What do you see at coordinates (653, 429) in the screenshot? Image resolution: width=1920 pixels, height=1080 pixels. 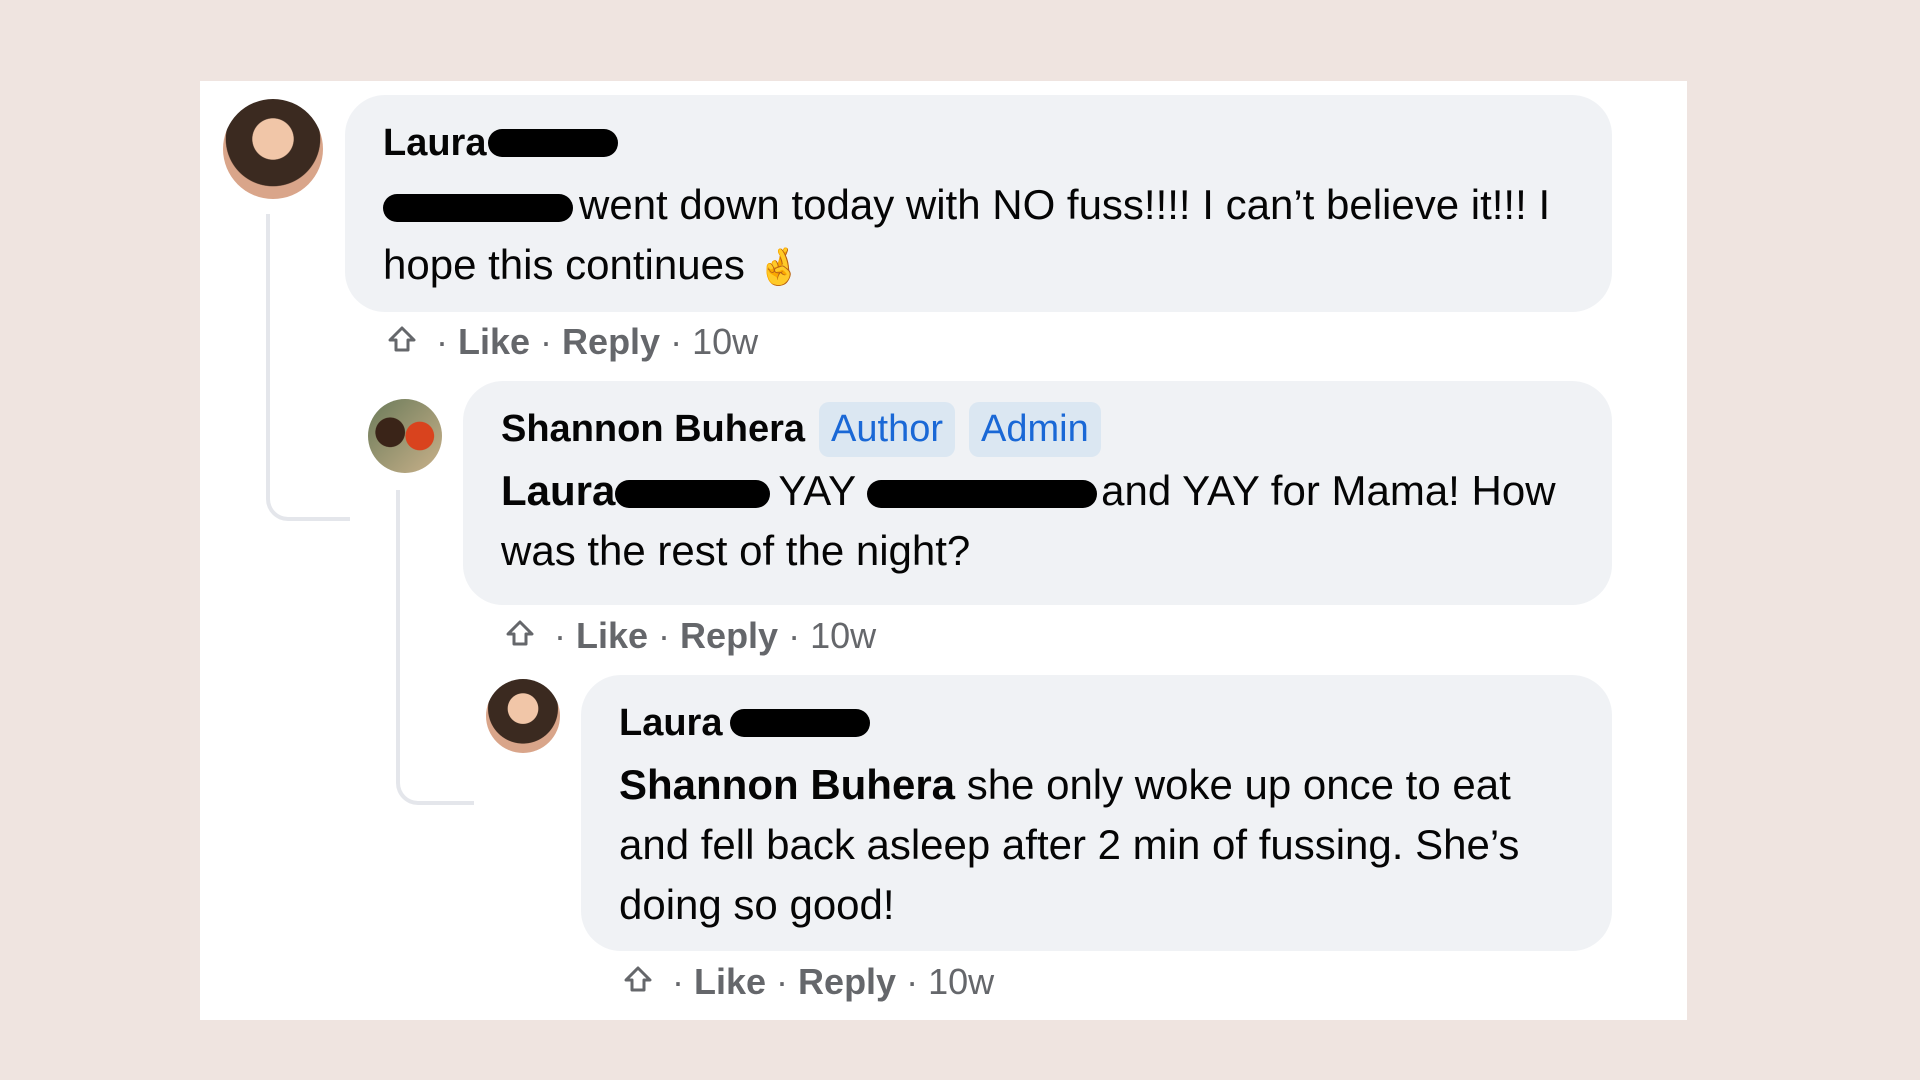 I see `author-name: Shannon Buhera` at bounding box center [653, 429].